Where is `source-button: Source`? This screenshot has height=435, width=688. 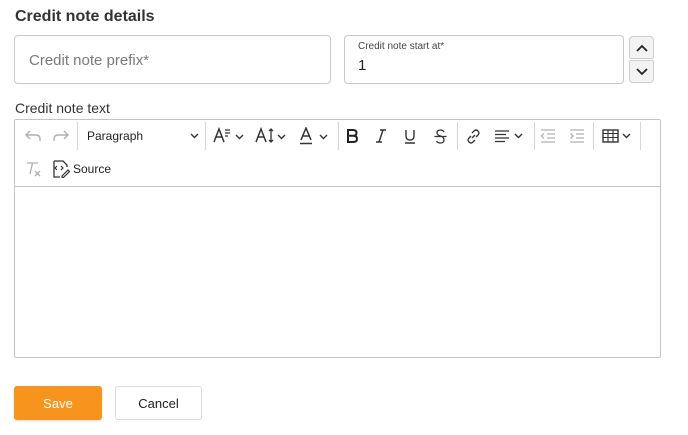
source-button: Source is located at coordinates (81, 169).